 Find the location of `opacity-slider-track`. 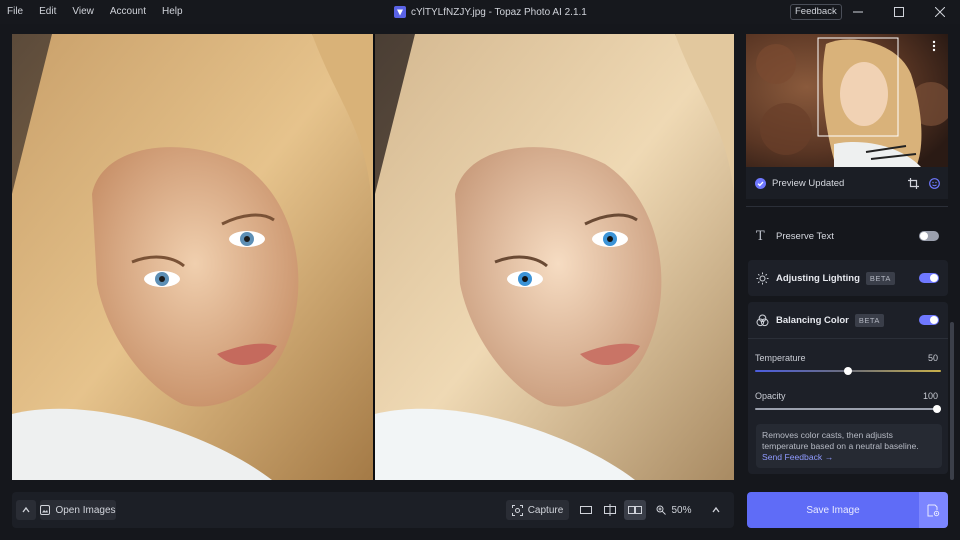

opacity-slider-track is located at coordinates (848, 409).